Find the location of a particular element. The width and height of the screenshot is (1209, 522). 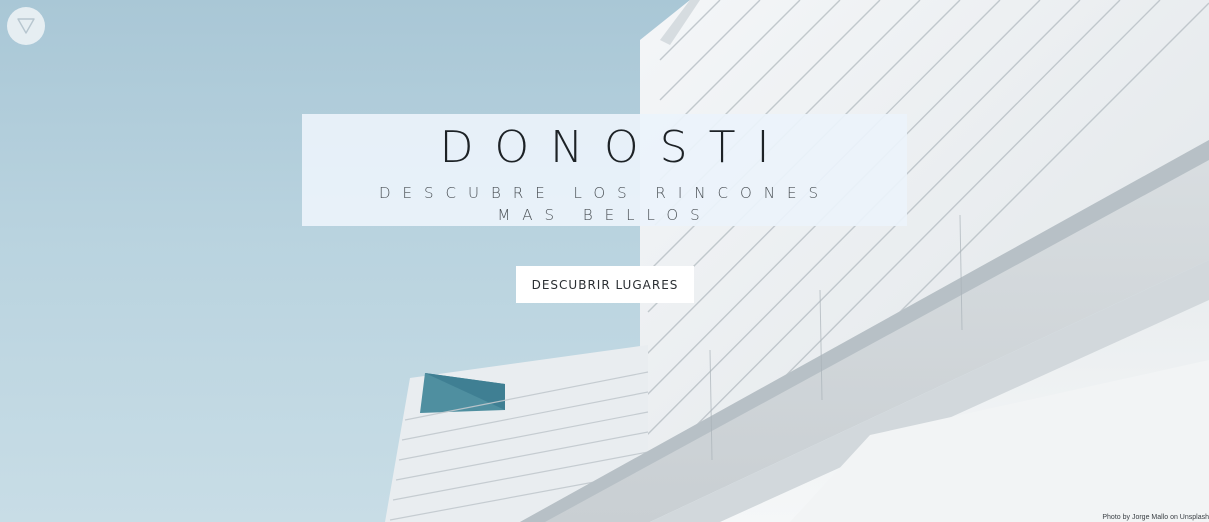

triangle-down-icon is located at coordinates (26, 26).